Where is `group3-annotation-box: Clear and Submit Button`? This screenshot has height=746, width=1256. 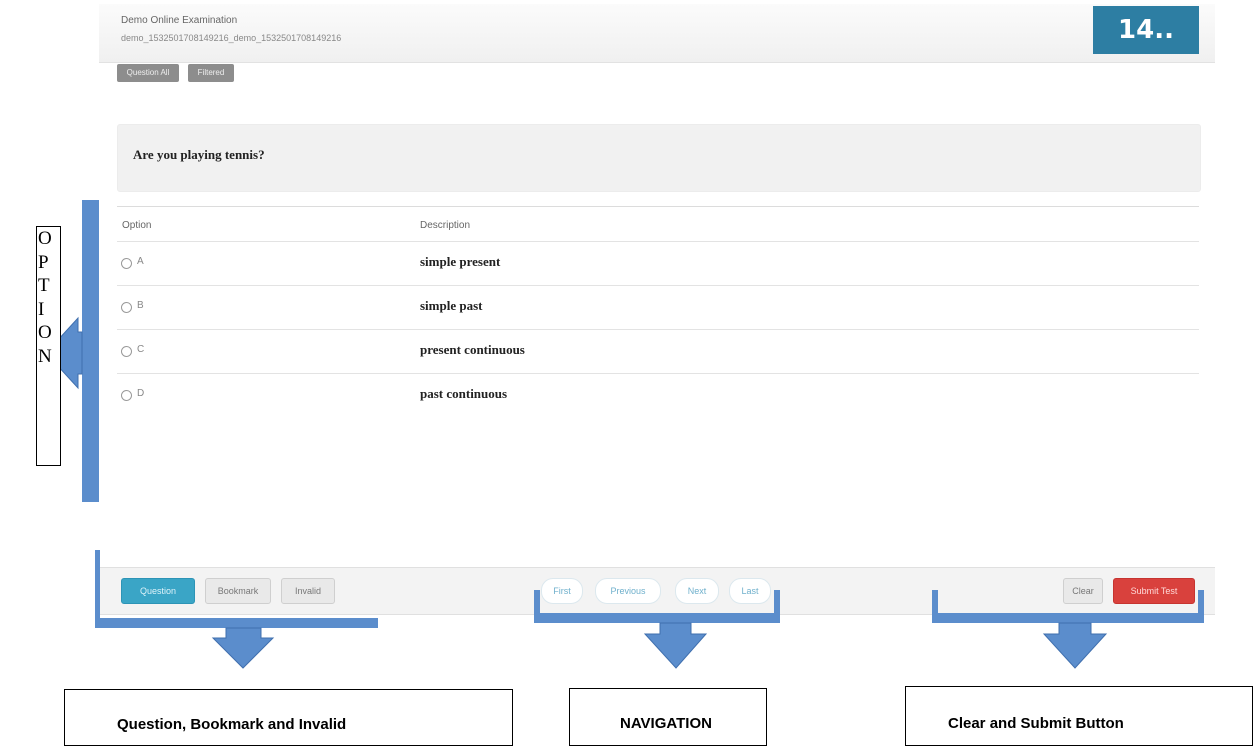
group3-annotation-box: Clear and Submit Button is located at coordinates (1079, 716).